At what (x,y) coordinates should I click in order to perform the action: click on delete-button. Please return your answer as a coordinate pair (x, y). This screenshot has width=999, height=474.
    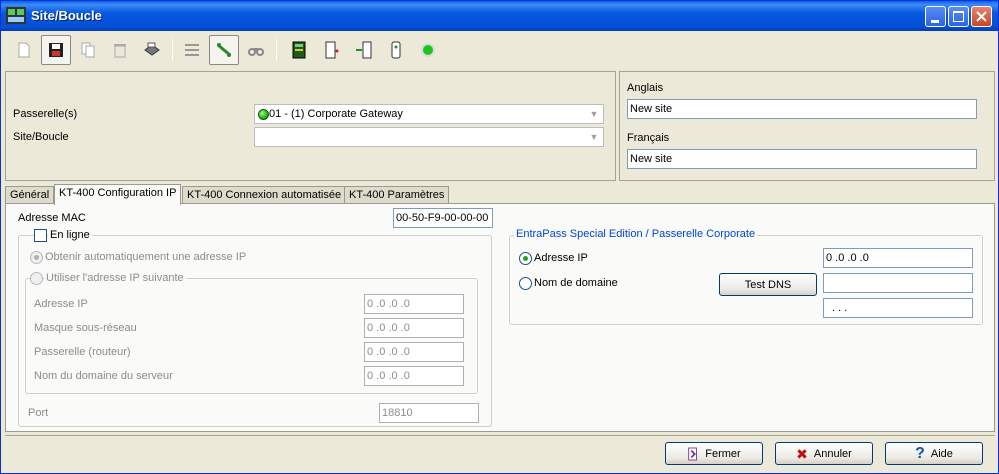
    Looking at the image, I should click on (120, 50).